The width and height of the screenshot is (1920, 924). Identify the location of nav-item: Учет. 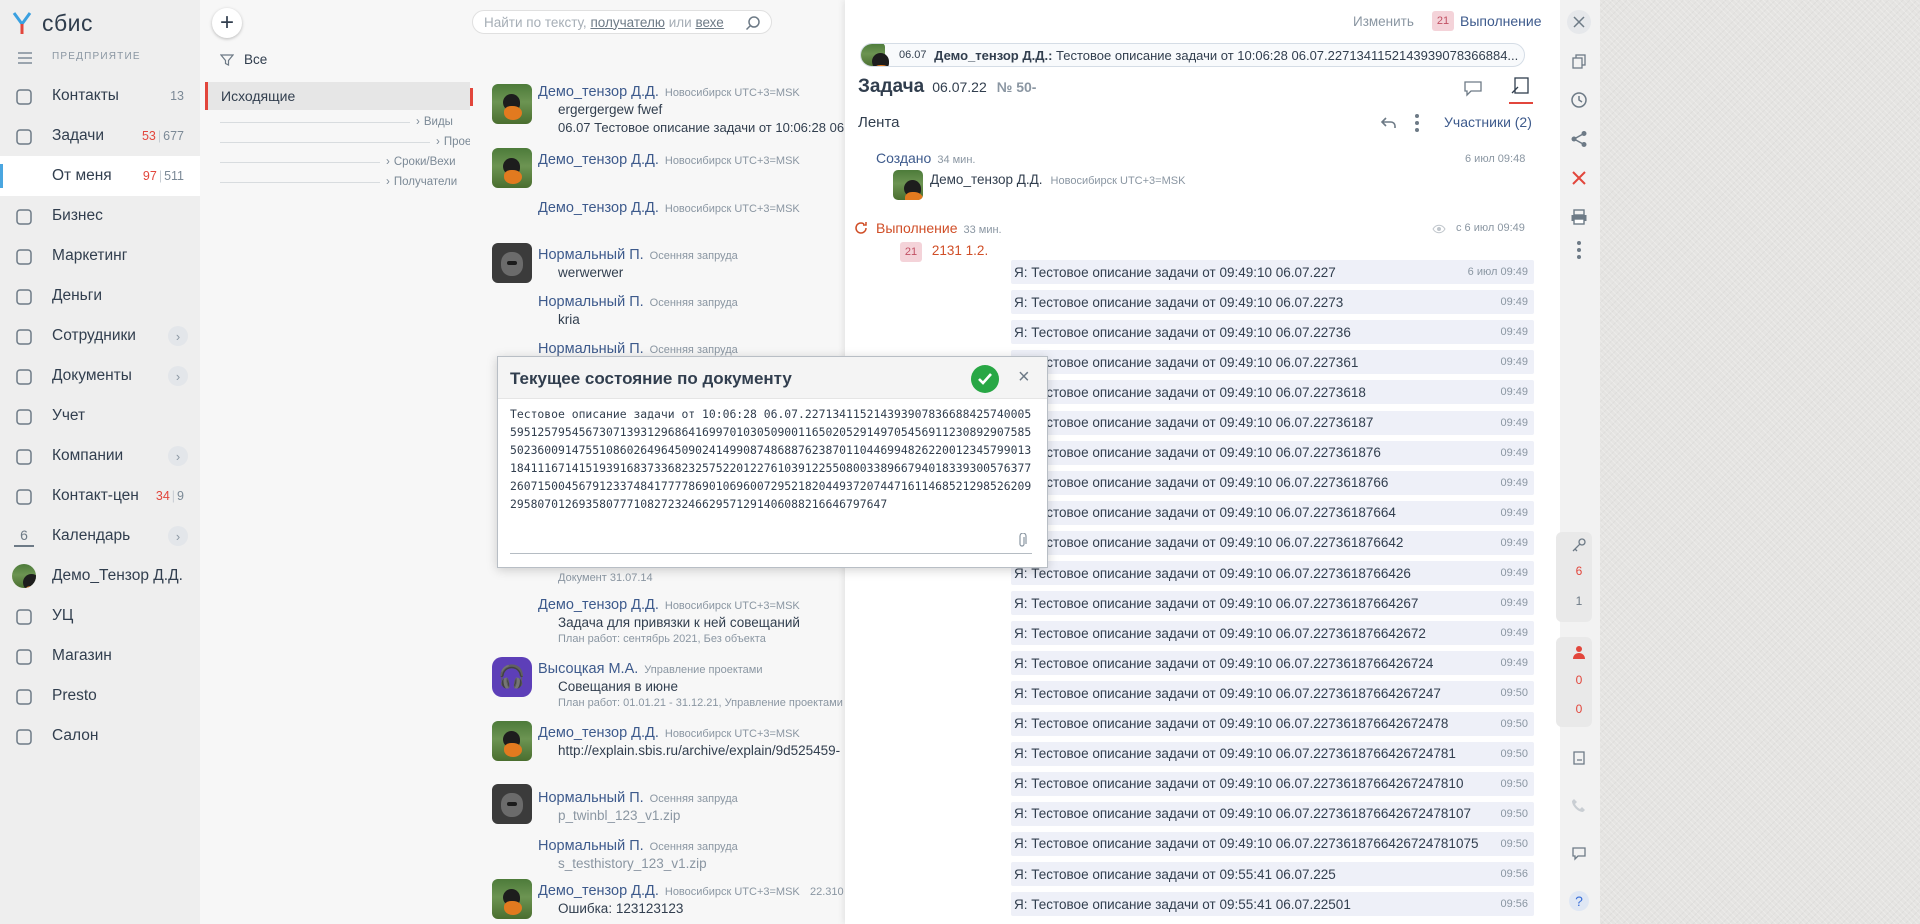
(100, 416).